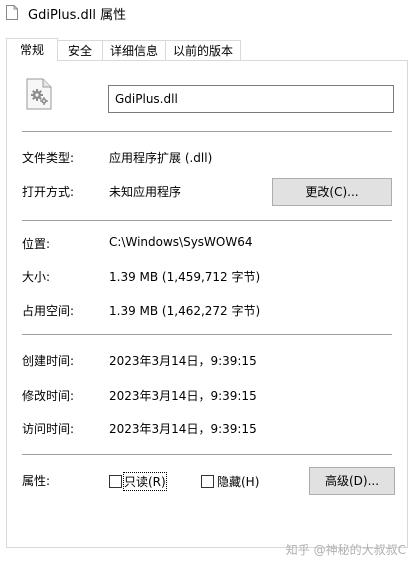  Describe the element at coordinates (183, 396) in the screenshot. I see `modified-value: 2023年3月14日，9:39:15` at that location.